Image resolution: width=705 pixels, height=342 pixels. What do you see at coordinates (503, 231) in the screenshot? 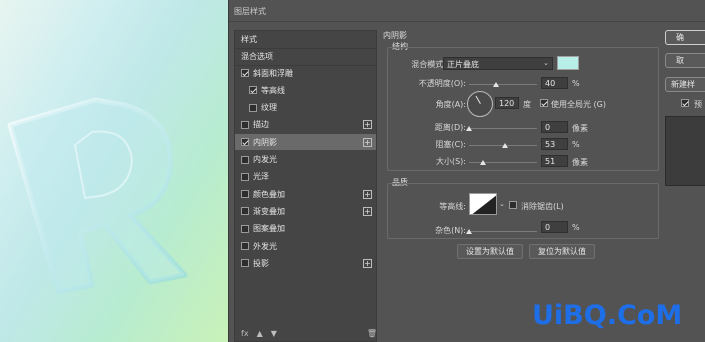
I see `noise-slider-track` at bounding box center [503, 231].